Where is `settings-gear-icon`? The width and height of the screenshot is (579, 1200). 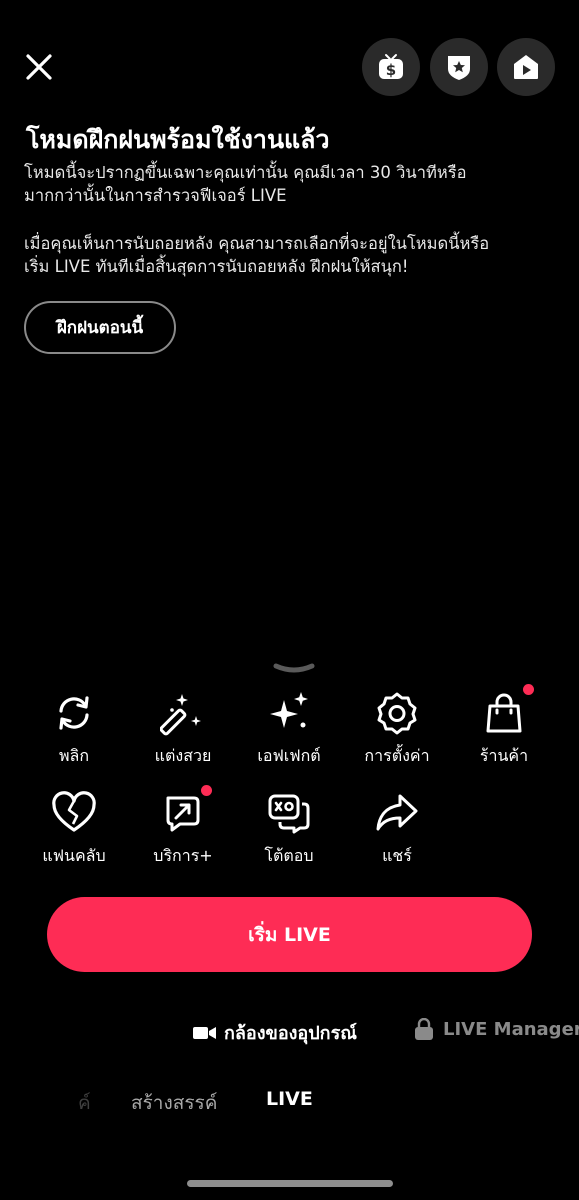 settings-gear-icon is located at coordinates (397, 713).